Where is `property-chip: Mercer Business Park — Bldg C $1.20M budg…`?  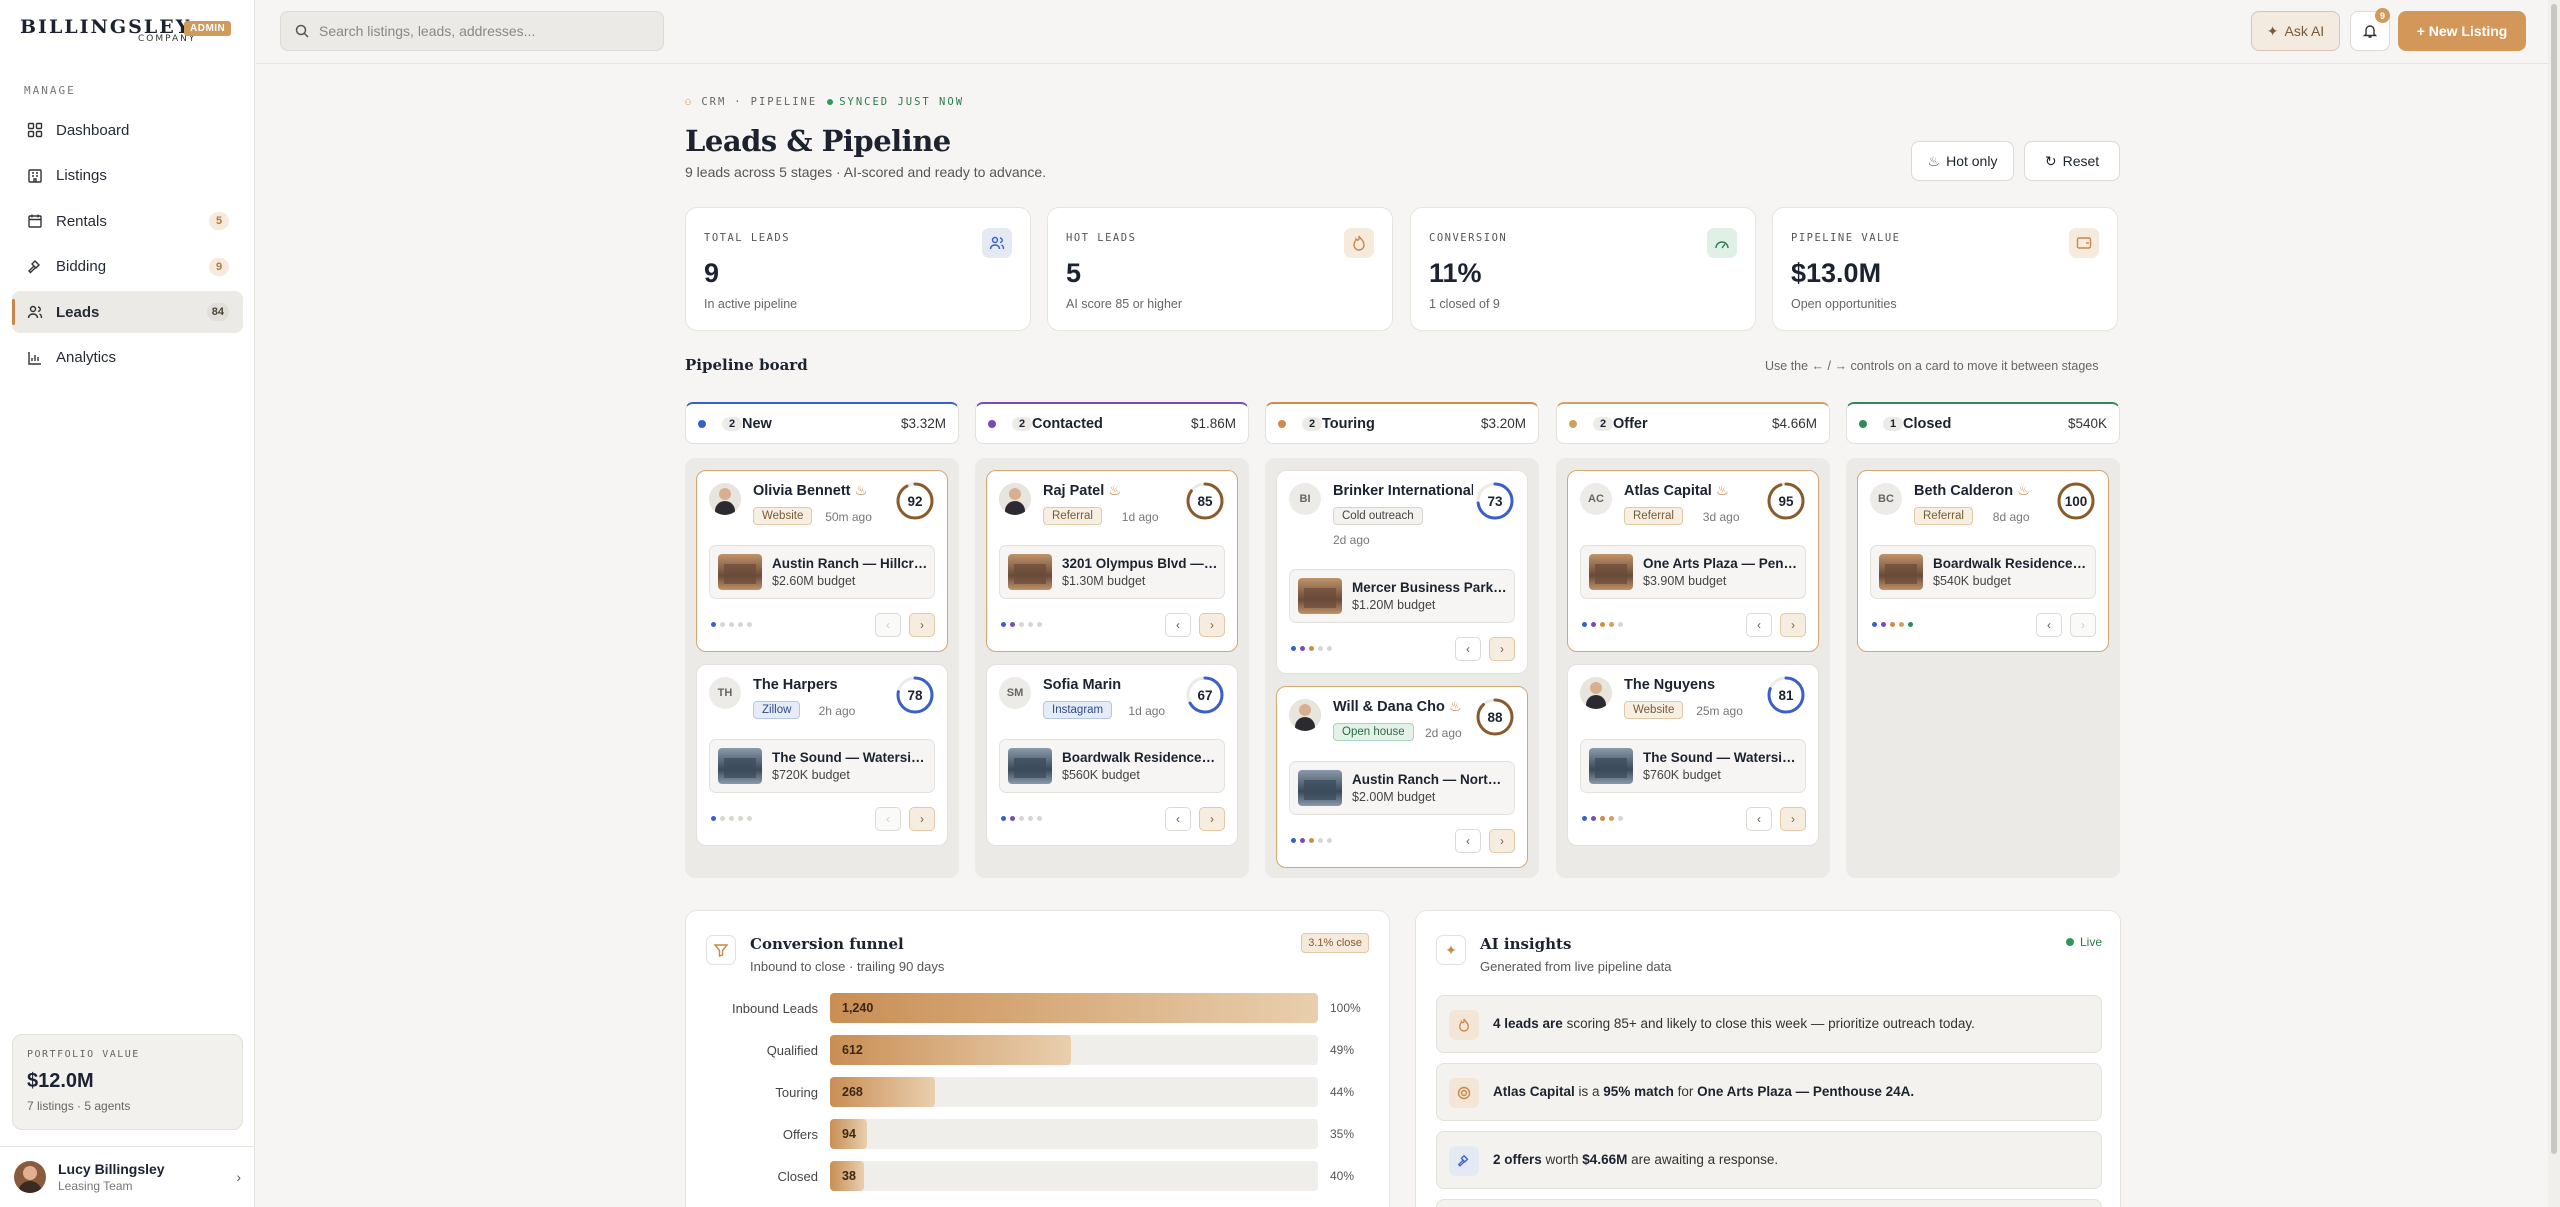 property-chip: Mercer Business Park — Bldg C $1.20M budg… is located at coordinates (1402, 596).